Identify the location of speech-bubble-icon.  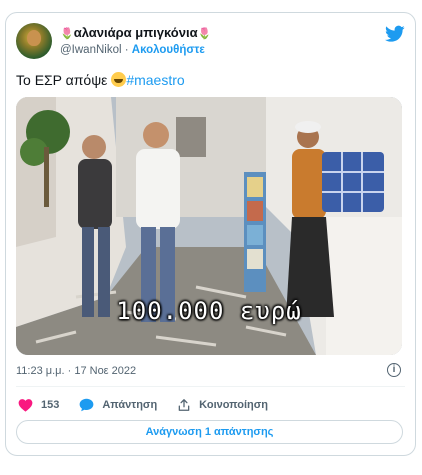
(86, 405).